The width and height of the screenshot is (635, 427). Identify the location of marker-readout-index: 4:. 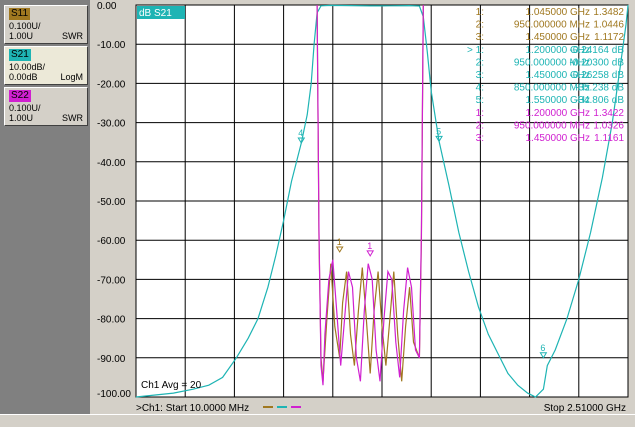
(480, 88).